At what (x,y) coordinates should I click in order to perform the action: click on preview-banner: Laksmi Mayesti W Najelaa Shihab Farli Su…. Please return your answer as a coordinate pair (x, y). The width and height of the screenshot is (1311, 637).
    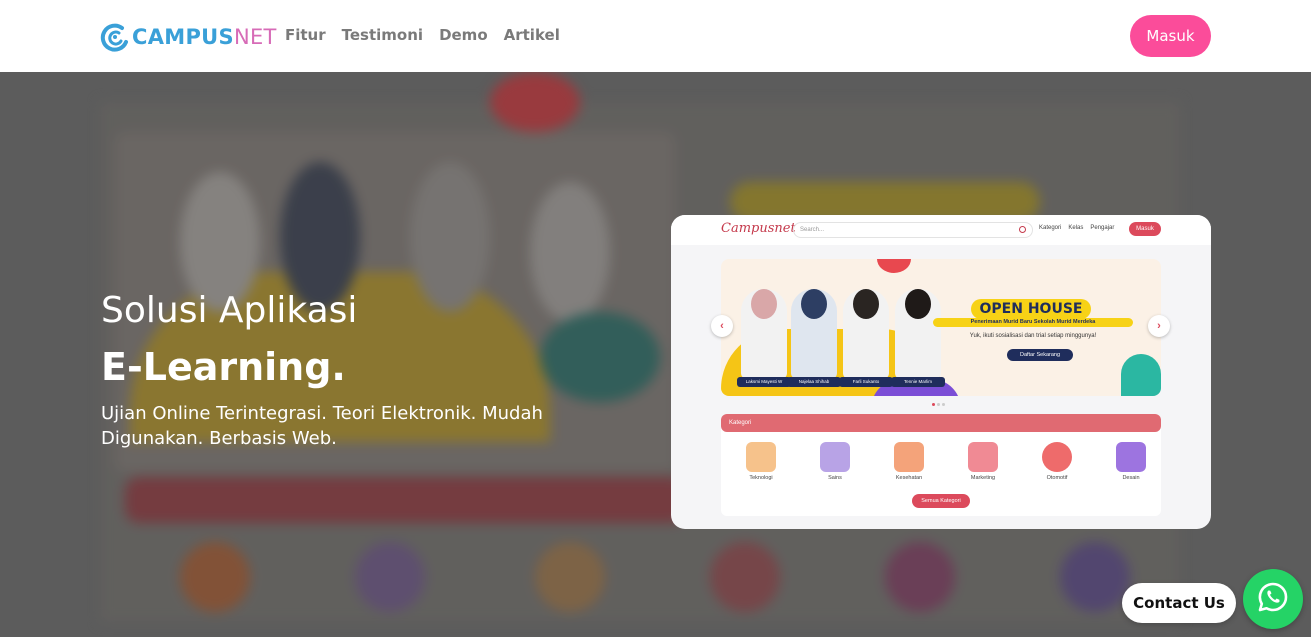
    Looking at the image, I should click on (941, 327).